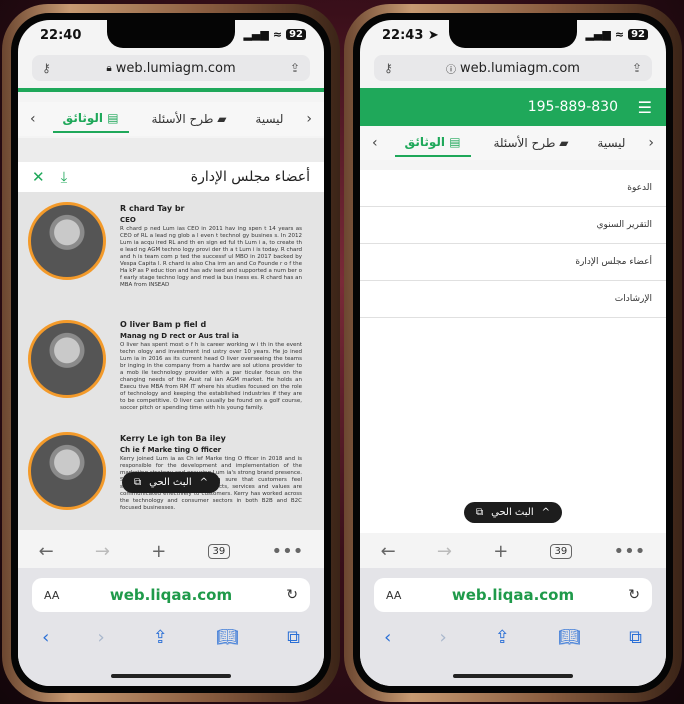 This screenshot has height=704, width=684. I want to click on status-time: 22:43 ➤, so click(410, 35).